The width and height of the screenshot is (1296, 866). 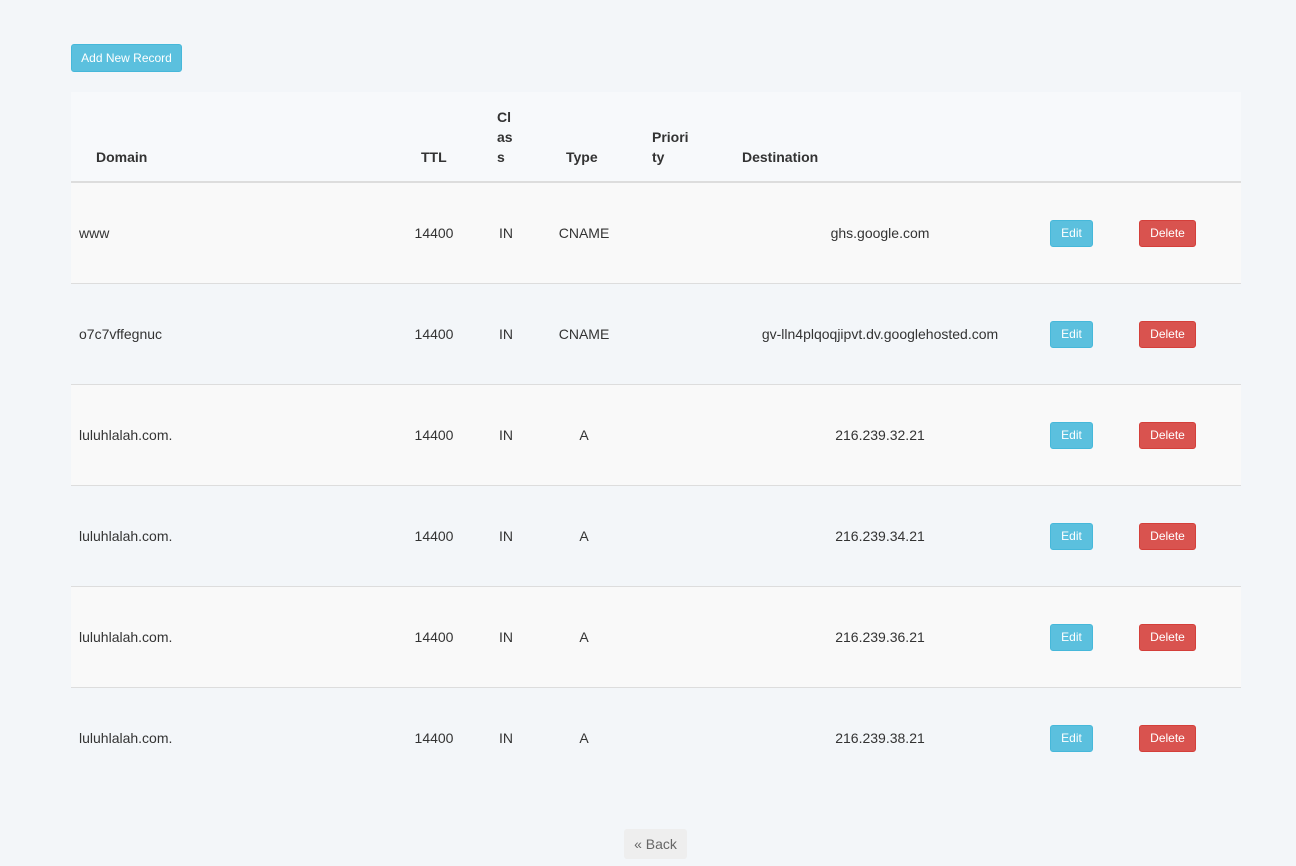 I want to click on header-destination: Destination, so click(x=780, y=157).